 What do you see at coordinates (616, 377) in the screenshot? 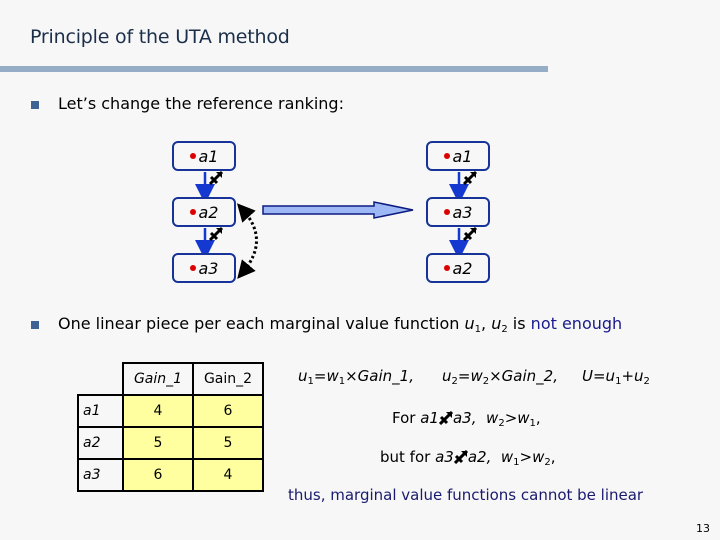
I see `formula-U: U=u1+u2` at bounding box center [616, 377].